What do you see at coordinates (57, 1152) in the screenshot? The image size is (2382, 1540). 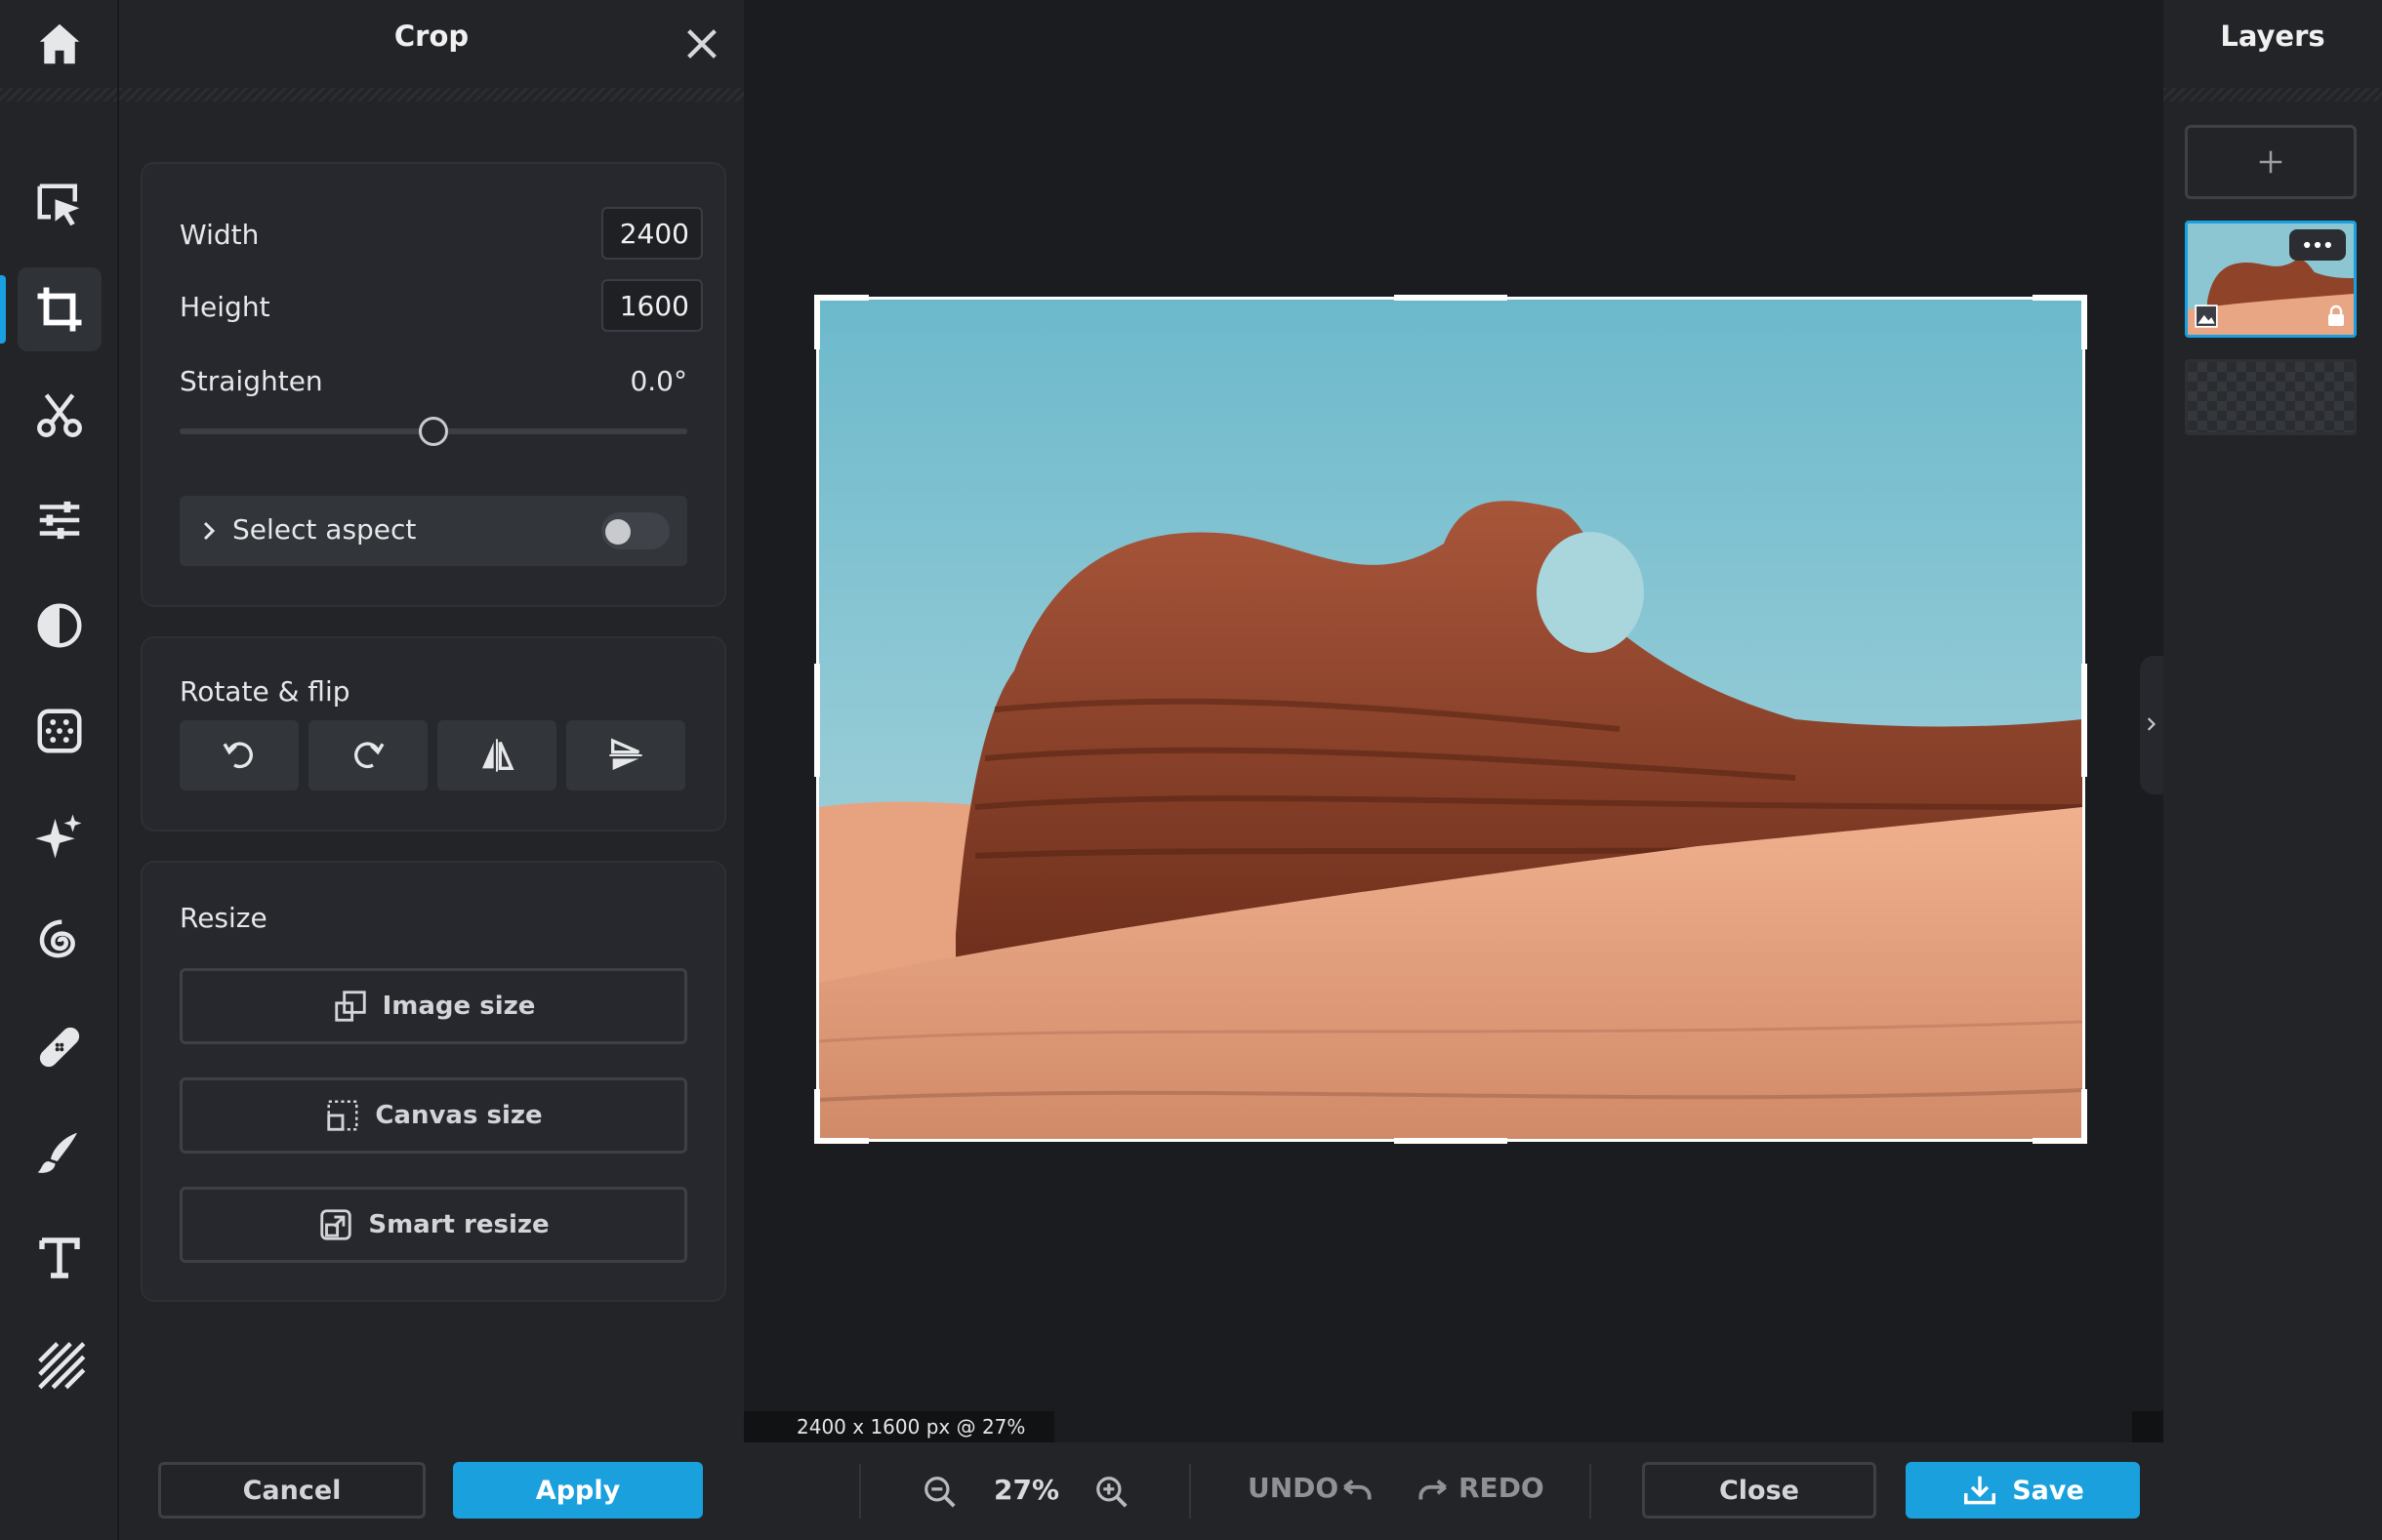 I see `draw-icon` at bounding box center [57, 1152].